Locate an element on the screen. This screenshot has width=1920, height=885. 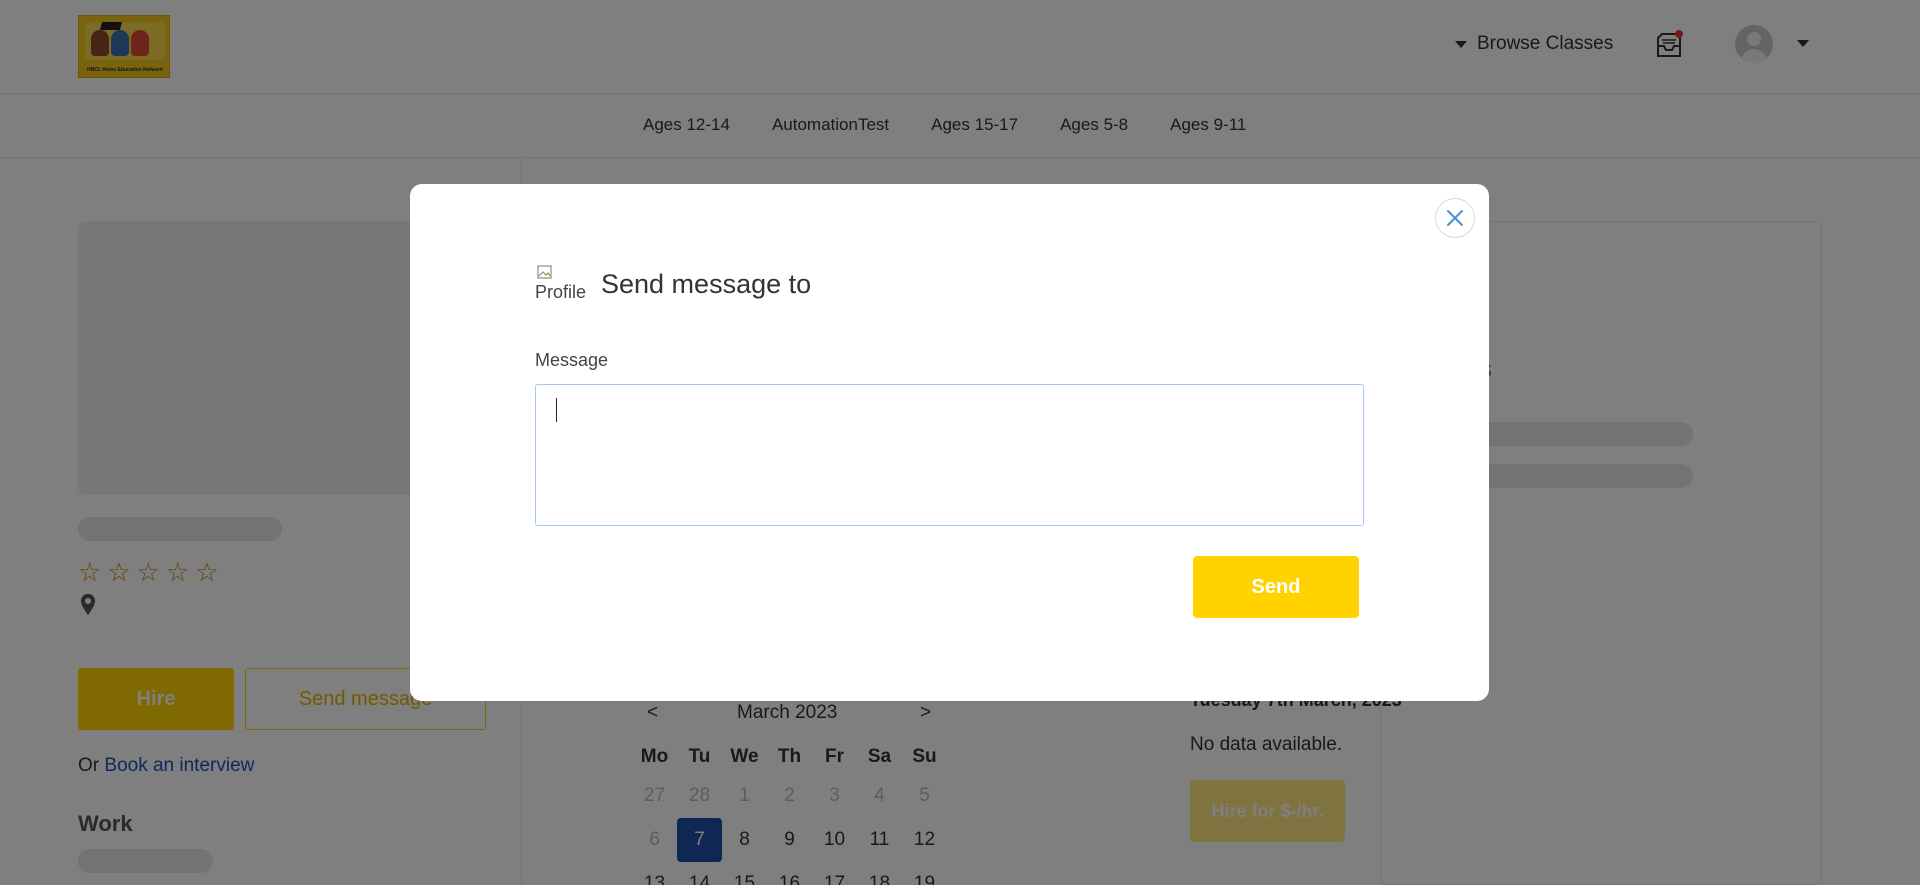
modal-header: Profile Send message to is located at coordinates (673, 284).